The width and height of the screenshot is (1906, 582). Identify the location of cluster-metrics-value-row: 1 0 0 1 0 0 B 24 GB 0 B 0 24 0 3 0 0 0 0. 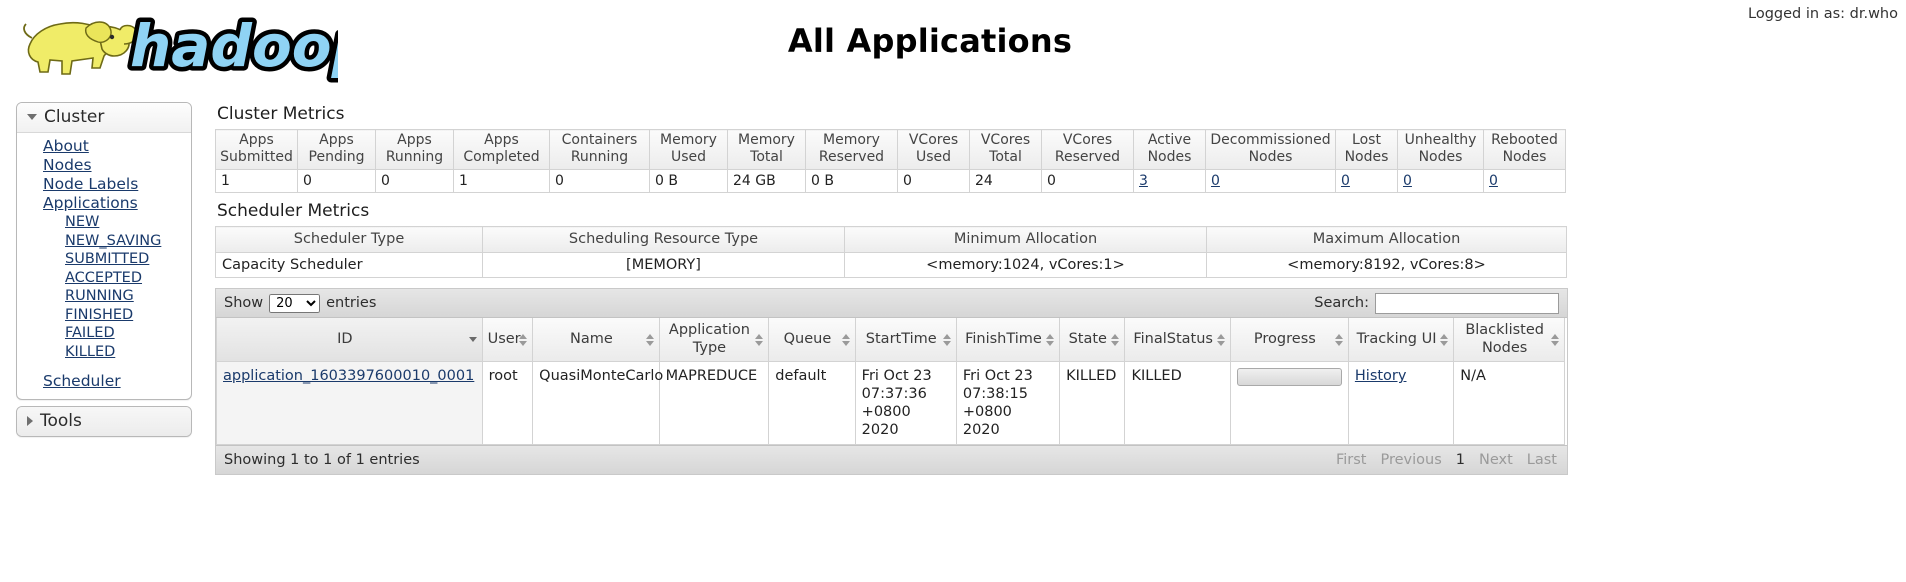
(890, 181).